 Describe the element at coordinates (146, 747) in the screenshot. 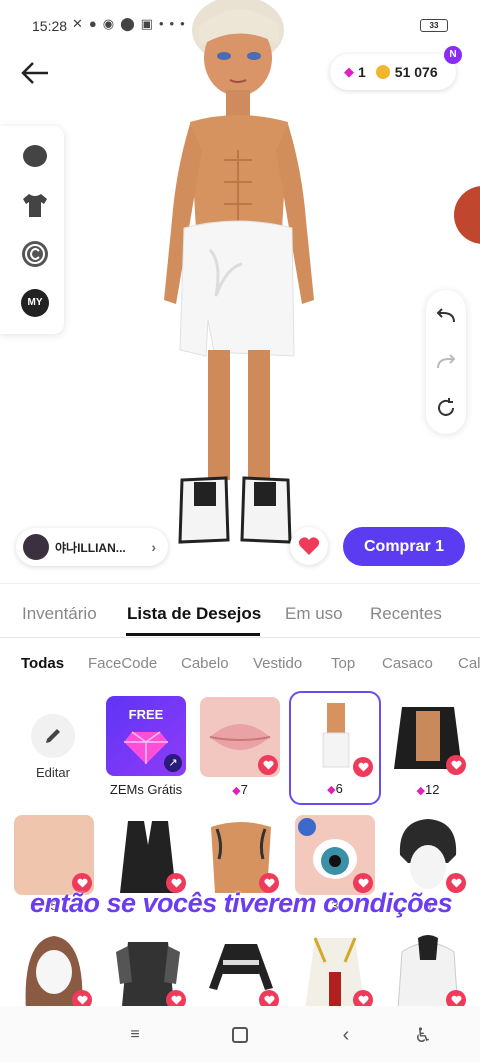

I see `gem-icon` at that location.